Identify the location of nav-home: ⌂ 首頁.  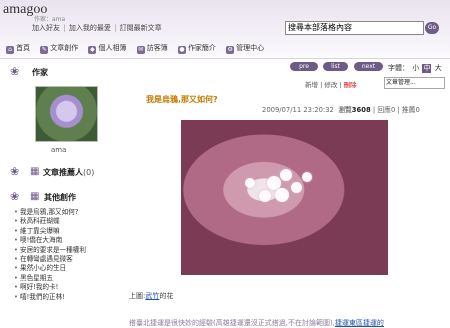
(18, 48).